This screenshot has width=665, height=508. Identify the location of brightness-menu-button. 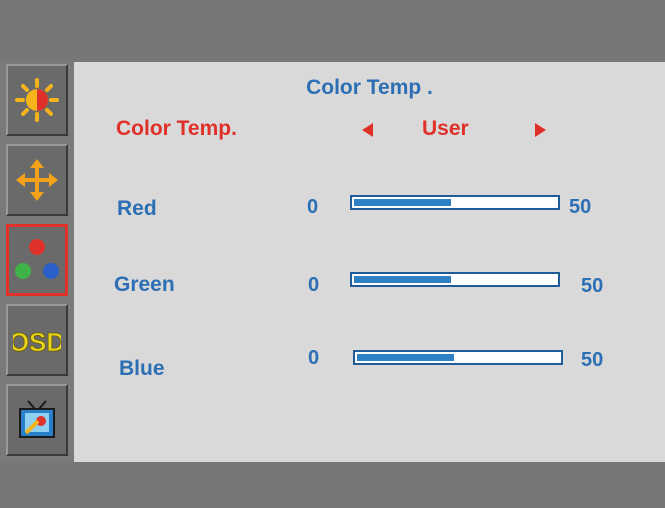
(37, 100).